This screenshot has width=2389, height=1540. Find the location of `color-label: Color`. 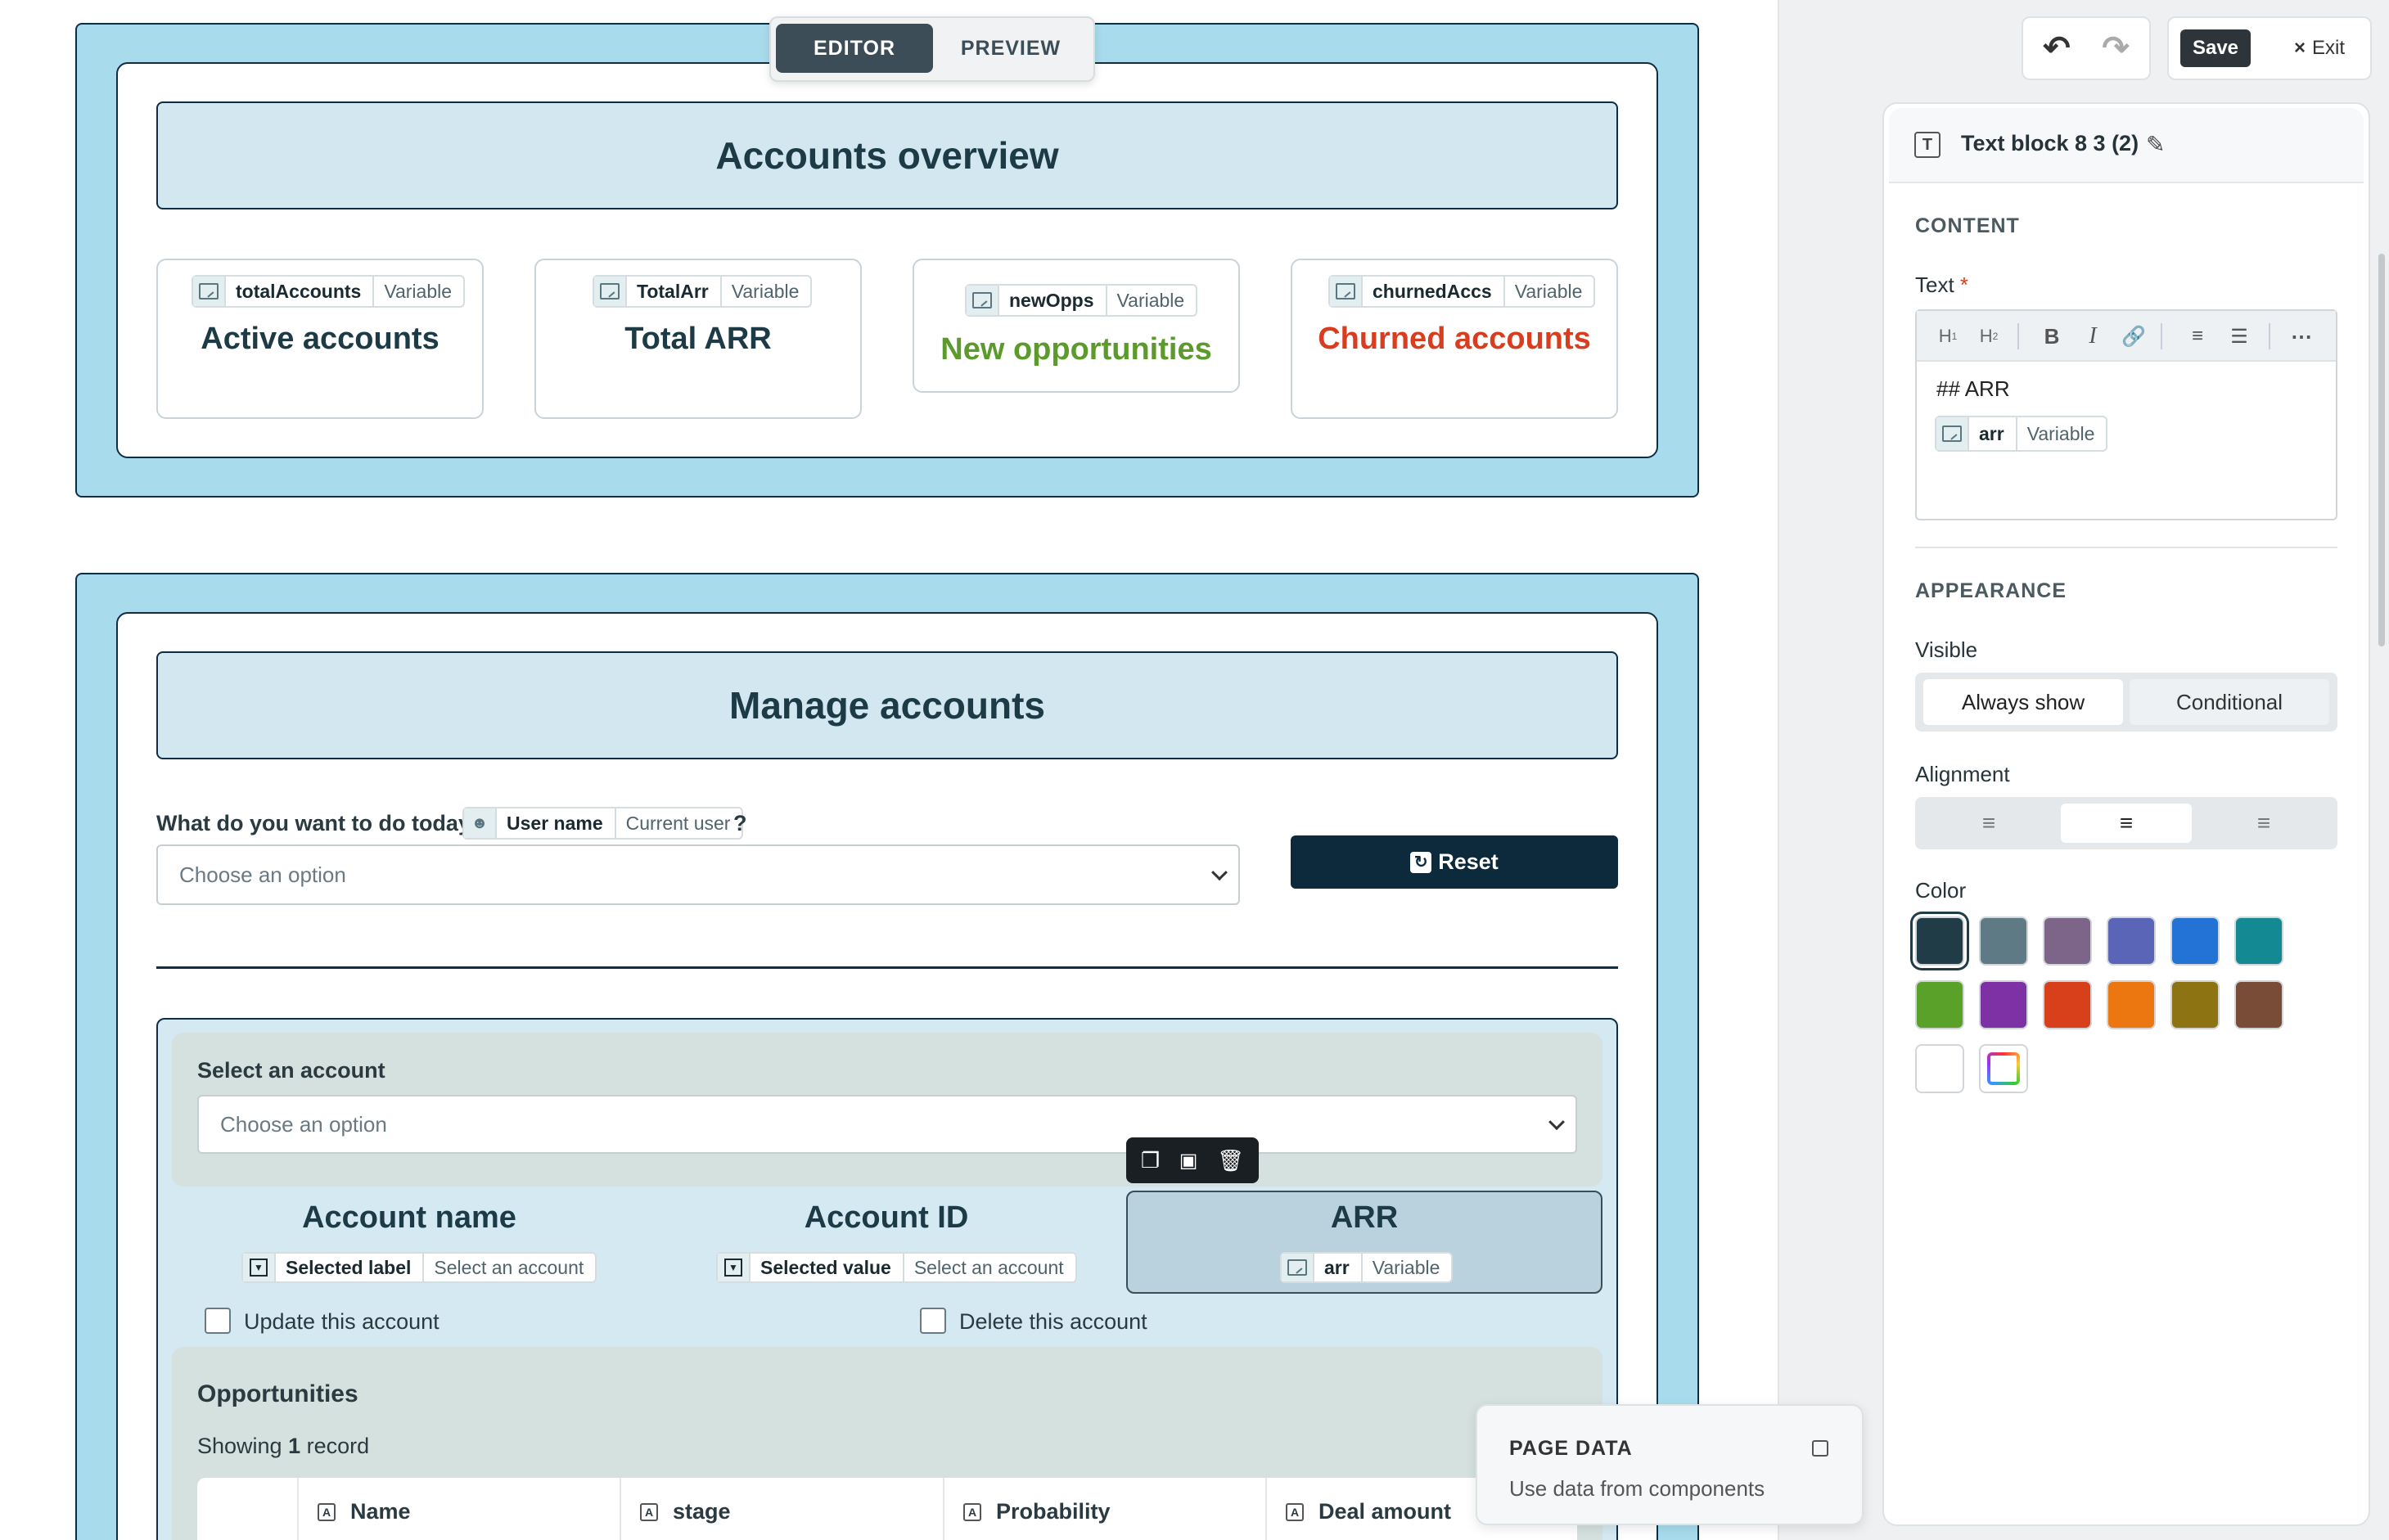

color-label: Color is located at coordinates (1941, 890).